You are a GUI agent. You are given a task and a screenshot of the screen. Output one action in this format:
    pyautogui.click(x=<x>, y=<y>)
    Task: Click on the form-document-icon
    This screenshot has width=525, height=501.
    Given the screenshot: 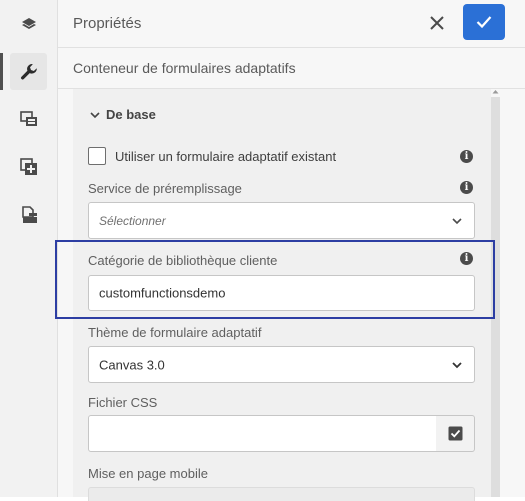 What is the action you would take?
    pyautogui.click(x=29, y=214)
    